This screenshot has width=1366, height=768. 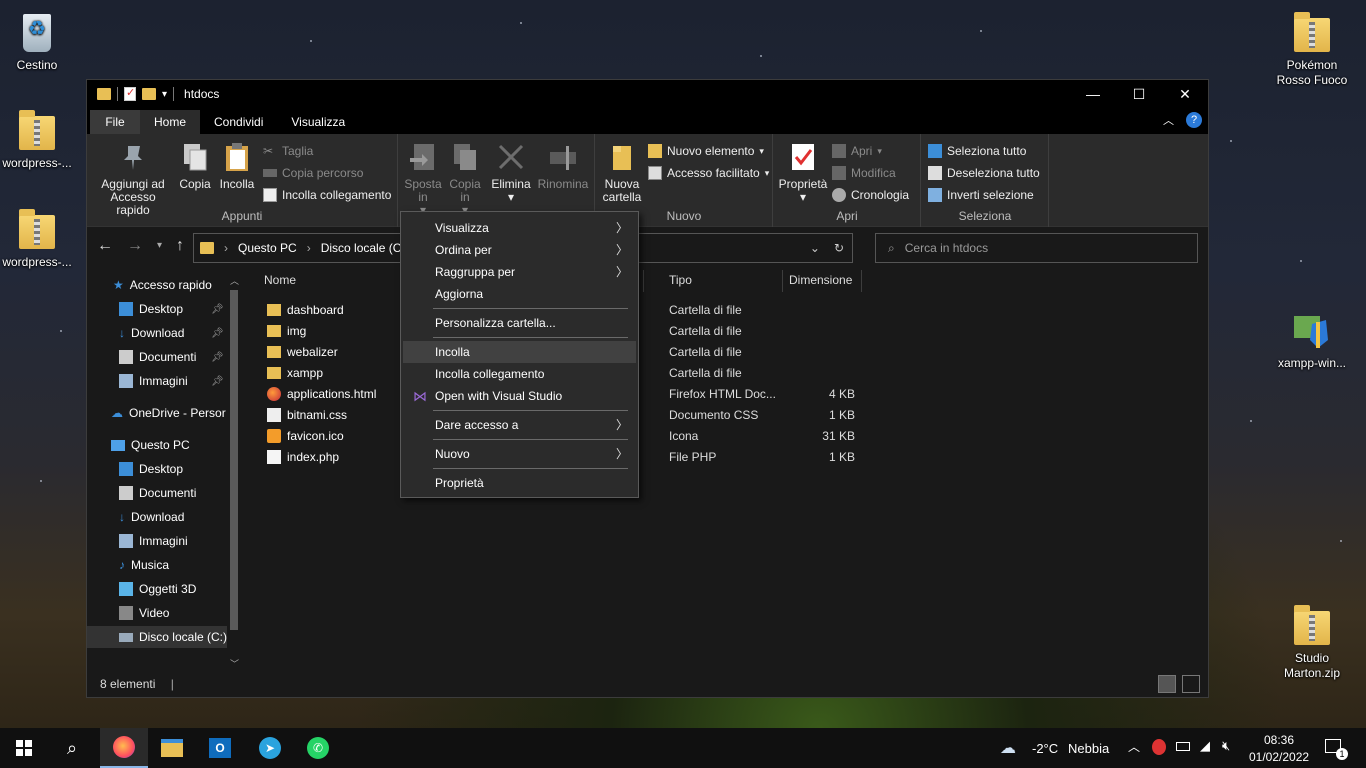 What do you see at coordinates (38, 40) in the screenshot?
I see `desktop-icon-recycle-bin: Cestino` at bounding box center [38, 40].